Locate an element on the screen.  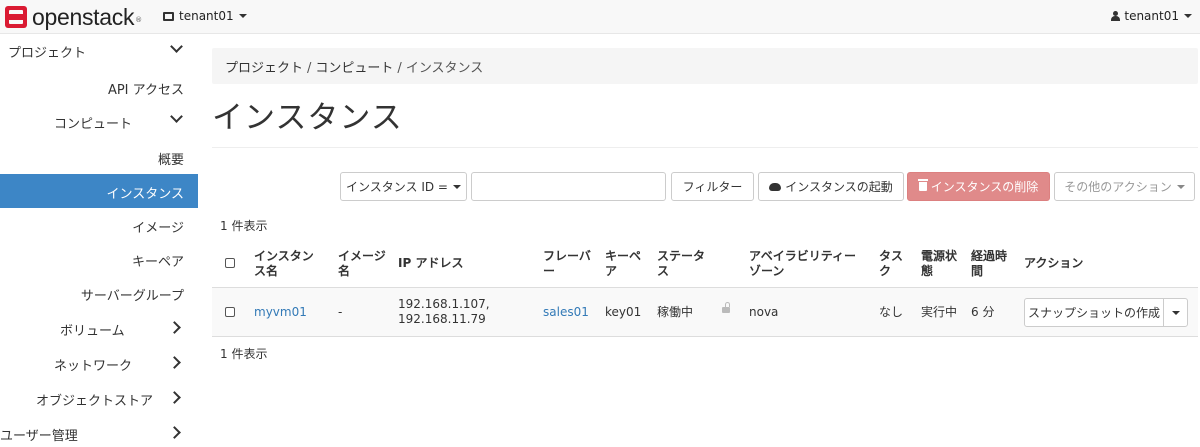
sidebar-item-label: ネットワーク is located at coordinates (93, 366).